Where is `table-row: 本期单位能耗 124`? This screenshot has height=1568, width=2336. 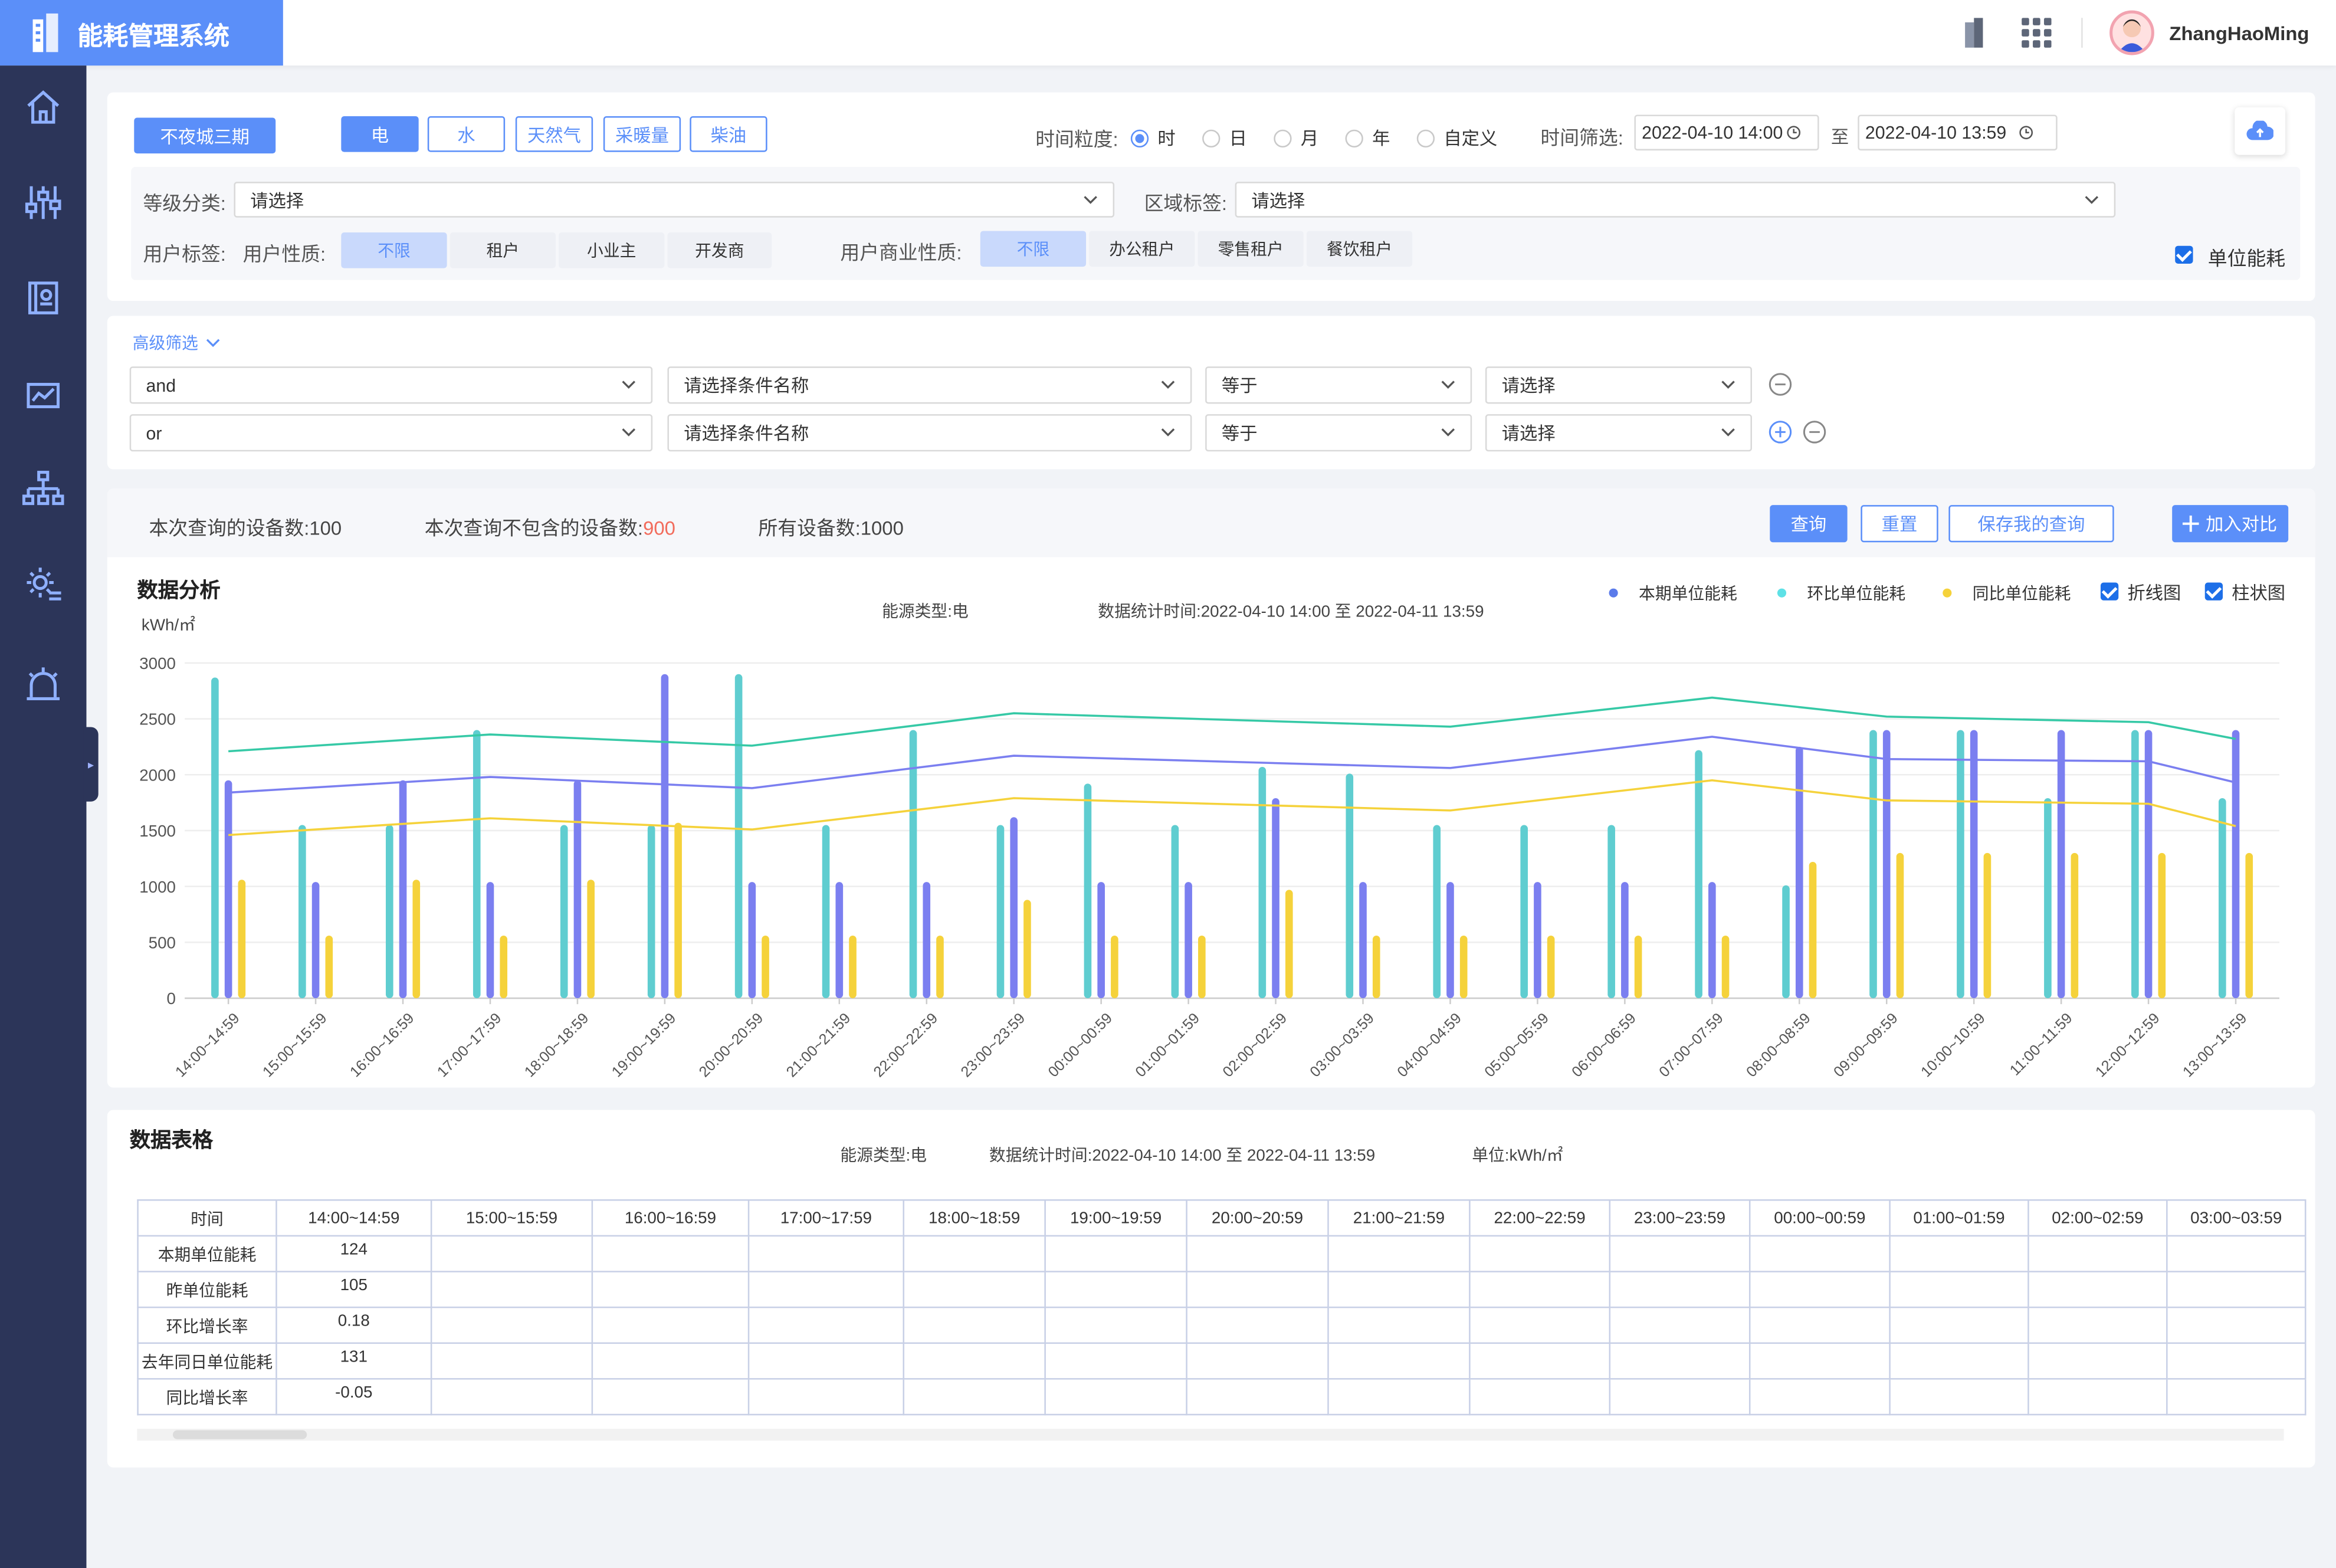
table-row: 本期单位能耗 124 is located at coordinates (1222, 1253).